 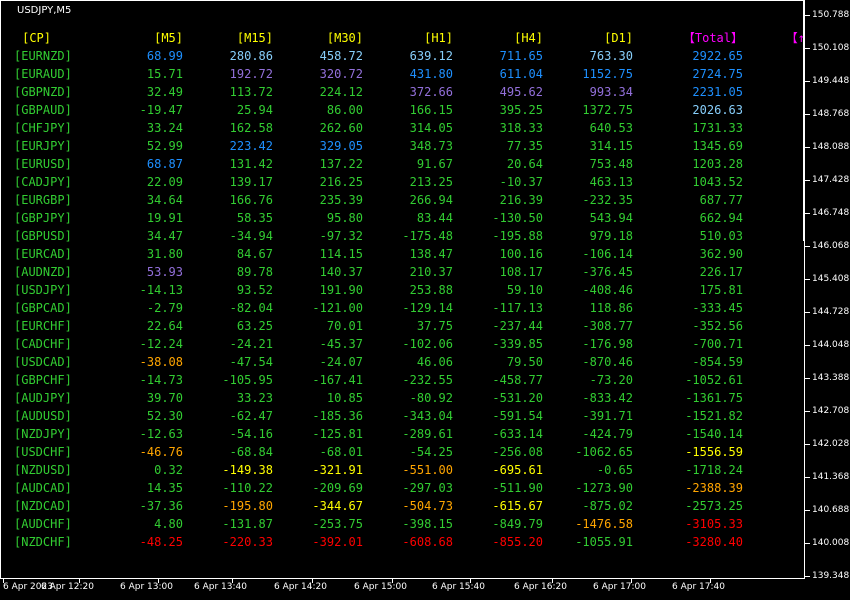 What do you see at coordinates (721, 236) in the screenshot?
I see `strength-value: 510.03` at bounding box center [721, 236].